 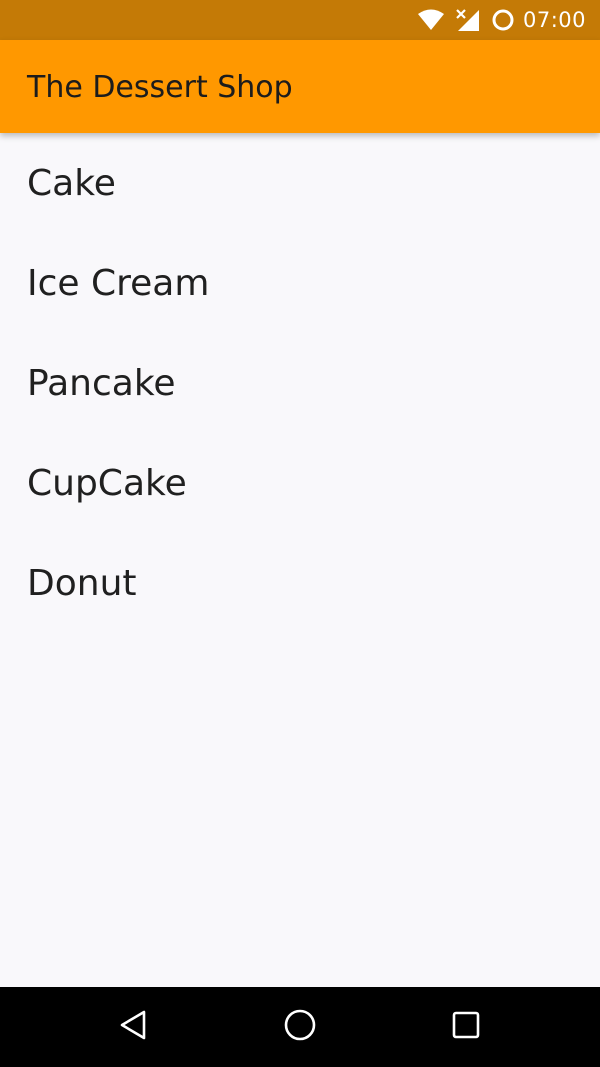 What do you see at coordinates (300, 86) in the screenshot?
I see `app-bar: The Dessert Shop` at bounding box center [300, 86].